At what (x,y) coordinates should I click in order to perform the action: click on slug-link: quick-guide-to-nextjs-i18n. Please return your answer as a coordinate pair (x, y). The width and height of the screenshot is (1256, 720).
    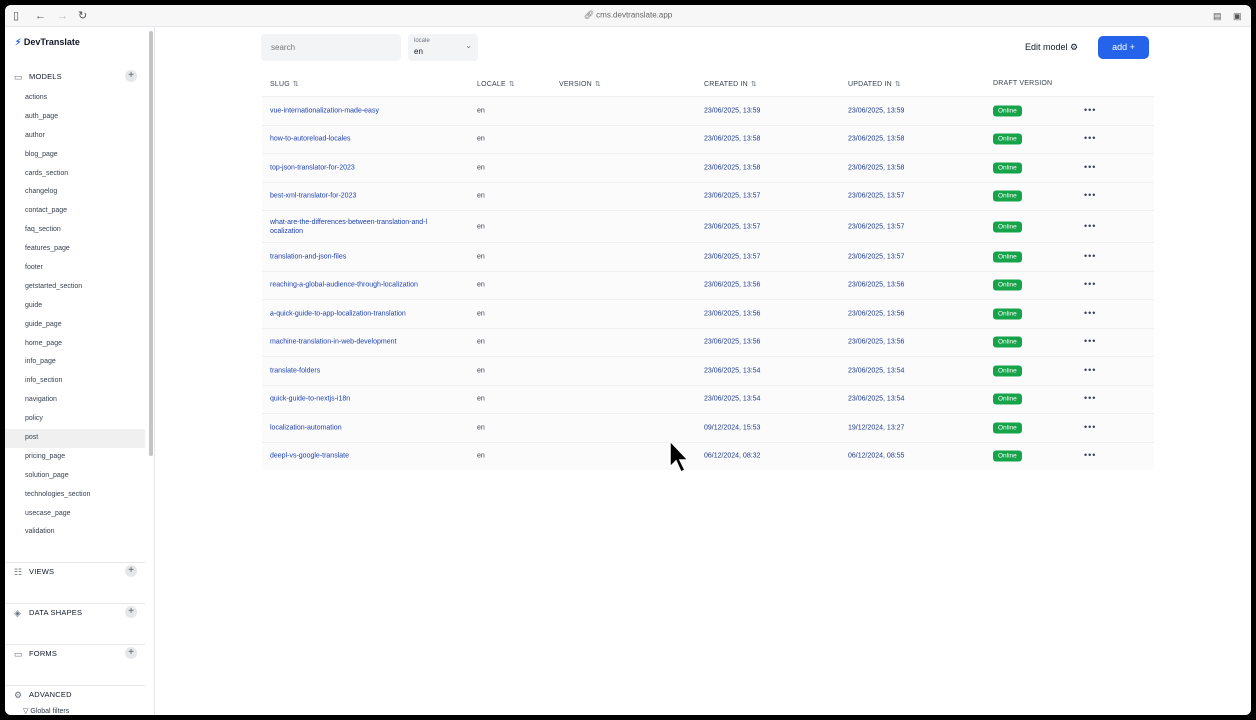
    Looking at the image, I should click on (310, 399).